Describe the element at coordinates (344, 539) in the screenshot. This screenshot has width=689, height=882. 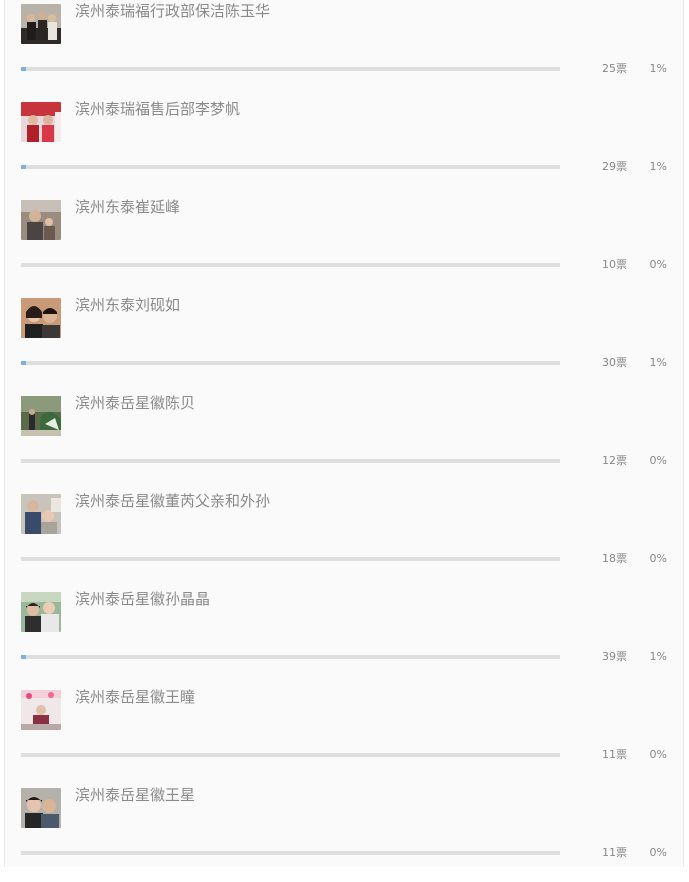
I see `candidate-item: 滨州泰岳星徽董芮父亲和外孙 18票 0%` at that location.